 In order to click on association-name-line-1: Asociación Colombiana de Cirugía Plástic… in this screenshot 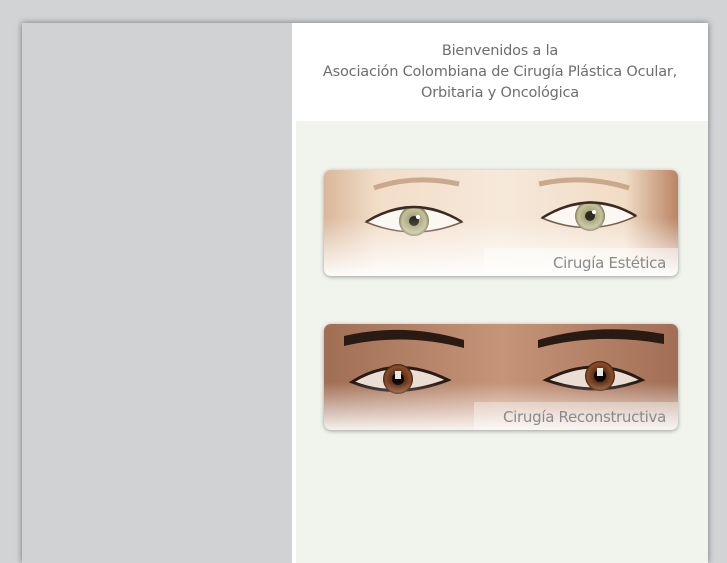, I will do `click(500, 72)`.